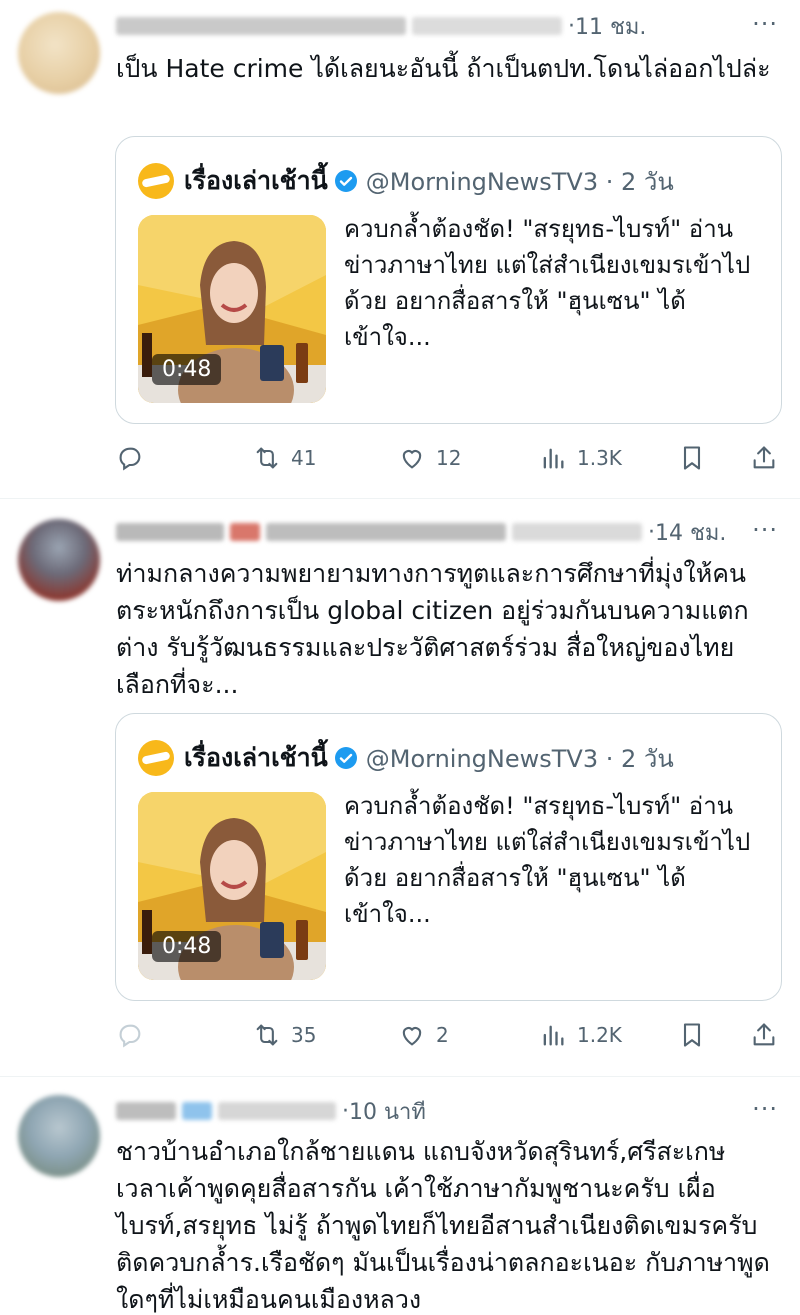 The image size is (800, 1315). I want to click on views-button: 1.2K, so click(580, 1035).